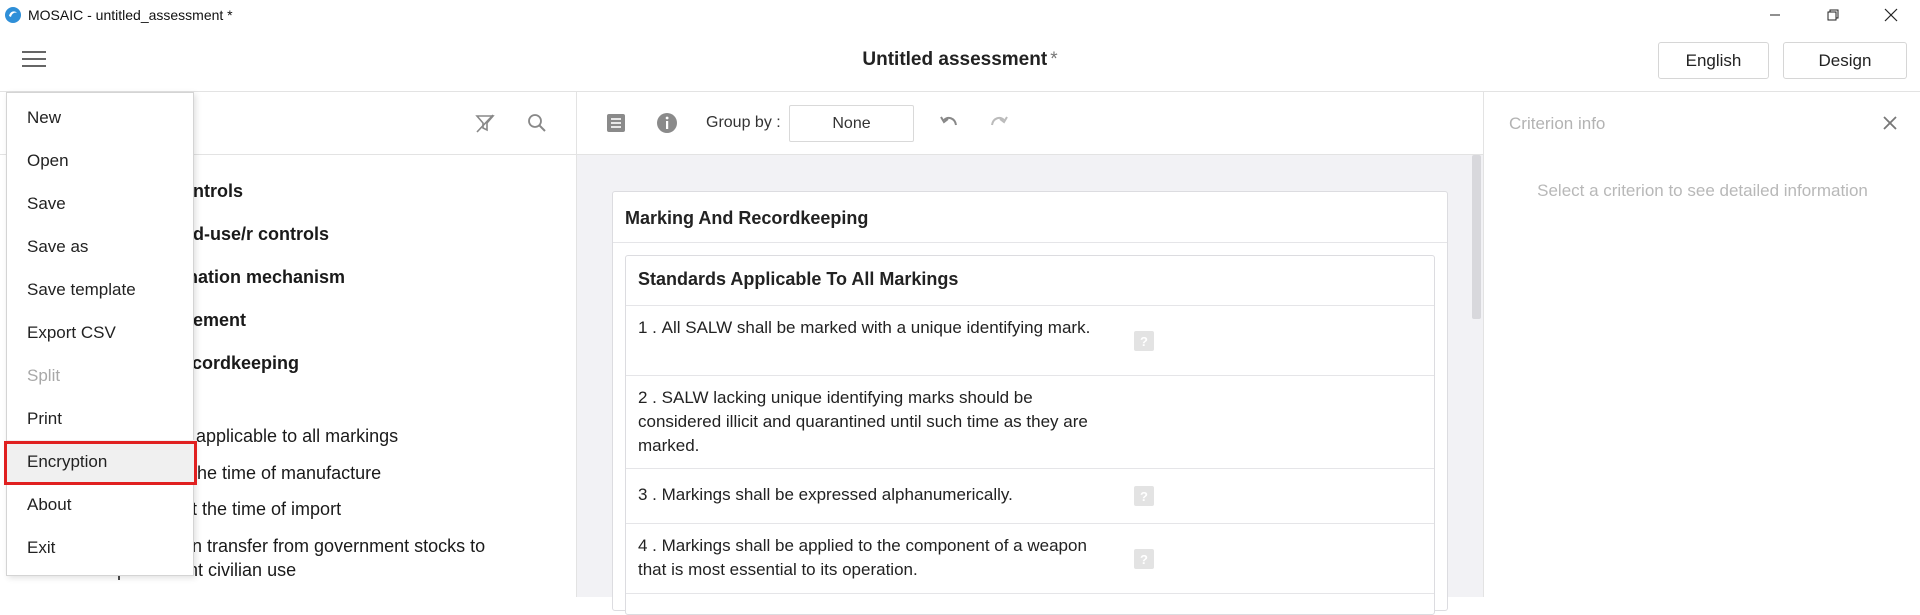 The image size is (1920, 615). What do you see at coordinates (101, 547) in the screenshot?
I see `menu-item-exit: Exit` at bounding box center [101, 547].